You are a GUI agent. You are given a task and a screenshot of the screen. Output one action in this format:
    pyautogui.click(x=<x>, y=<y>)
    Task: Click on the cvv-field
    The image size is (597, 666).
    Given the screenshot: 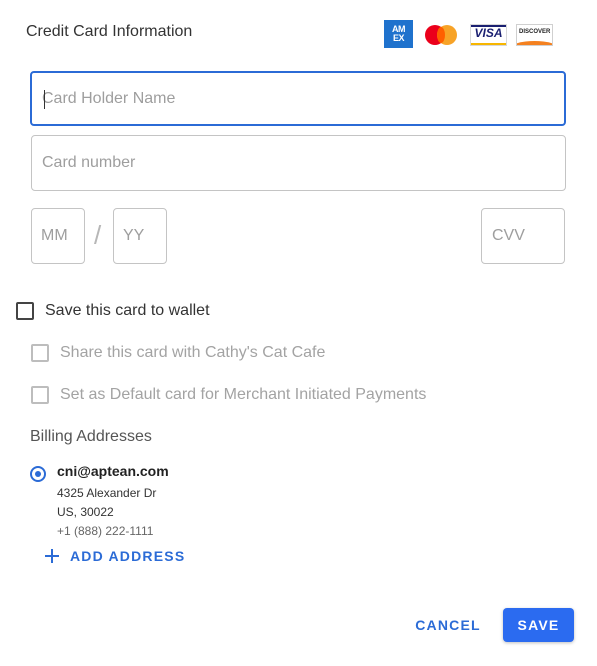 What is the action you would take?
    pyautogui.click(x=523, y=236)
    